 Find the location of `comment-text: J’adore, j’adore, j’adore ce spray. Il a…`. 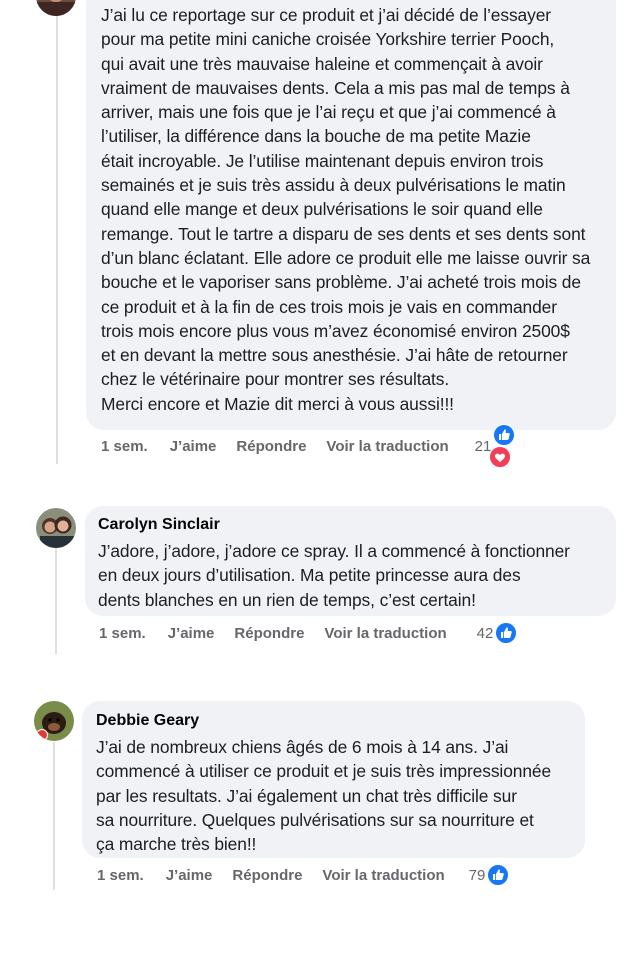

comment-text: J’adore, j’adore, j’adore ce spray. Il a… is located at coordinates (334, 575).